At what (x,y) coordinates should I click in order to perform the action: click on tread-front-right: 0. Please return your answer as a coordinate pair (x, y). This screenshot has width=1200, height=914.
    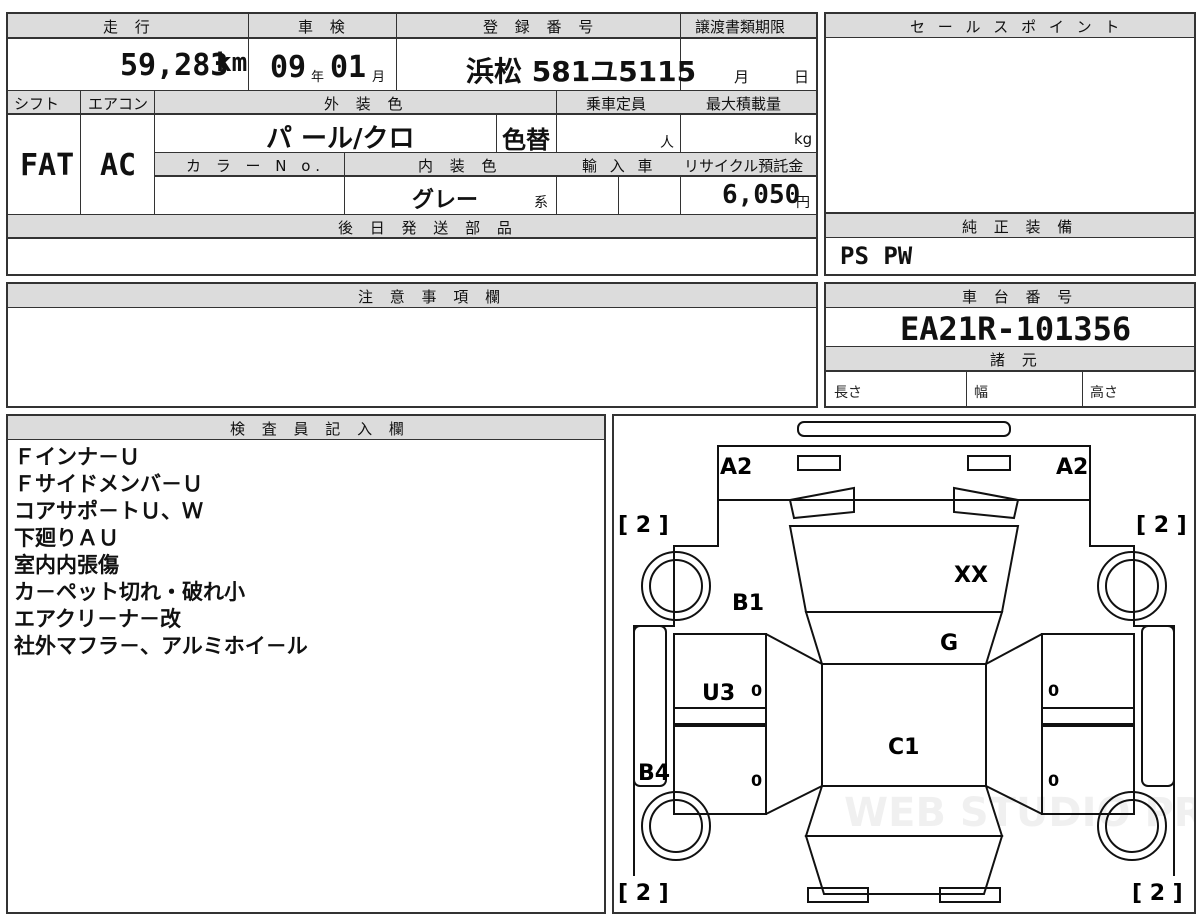
    Looking at the image, I should click on (1053, 690).